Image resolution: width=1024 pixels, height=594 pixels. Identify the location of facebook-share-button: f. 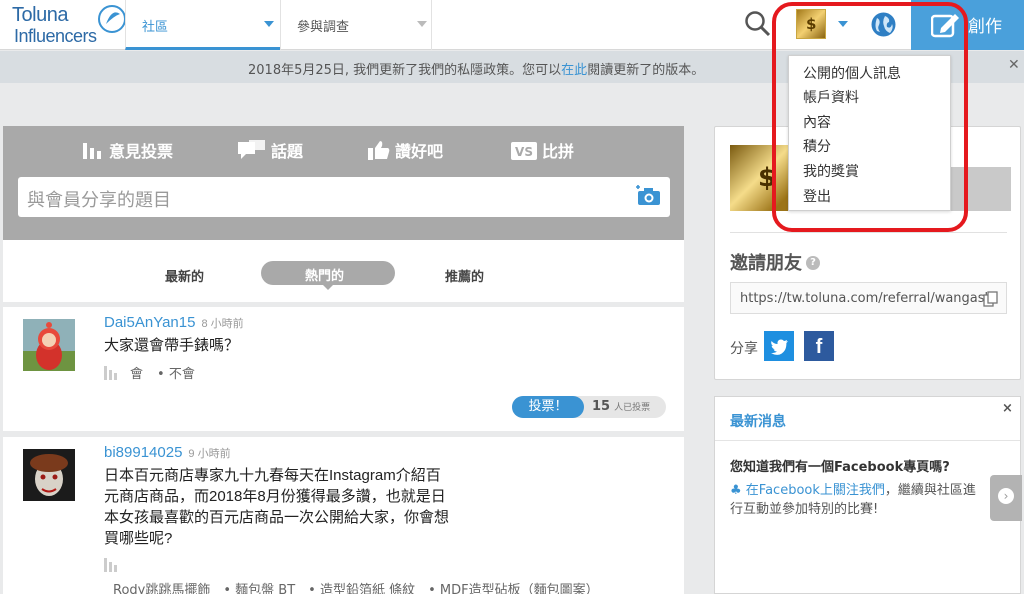
(819, 346).